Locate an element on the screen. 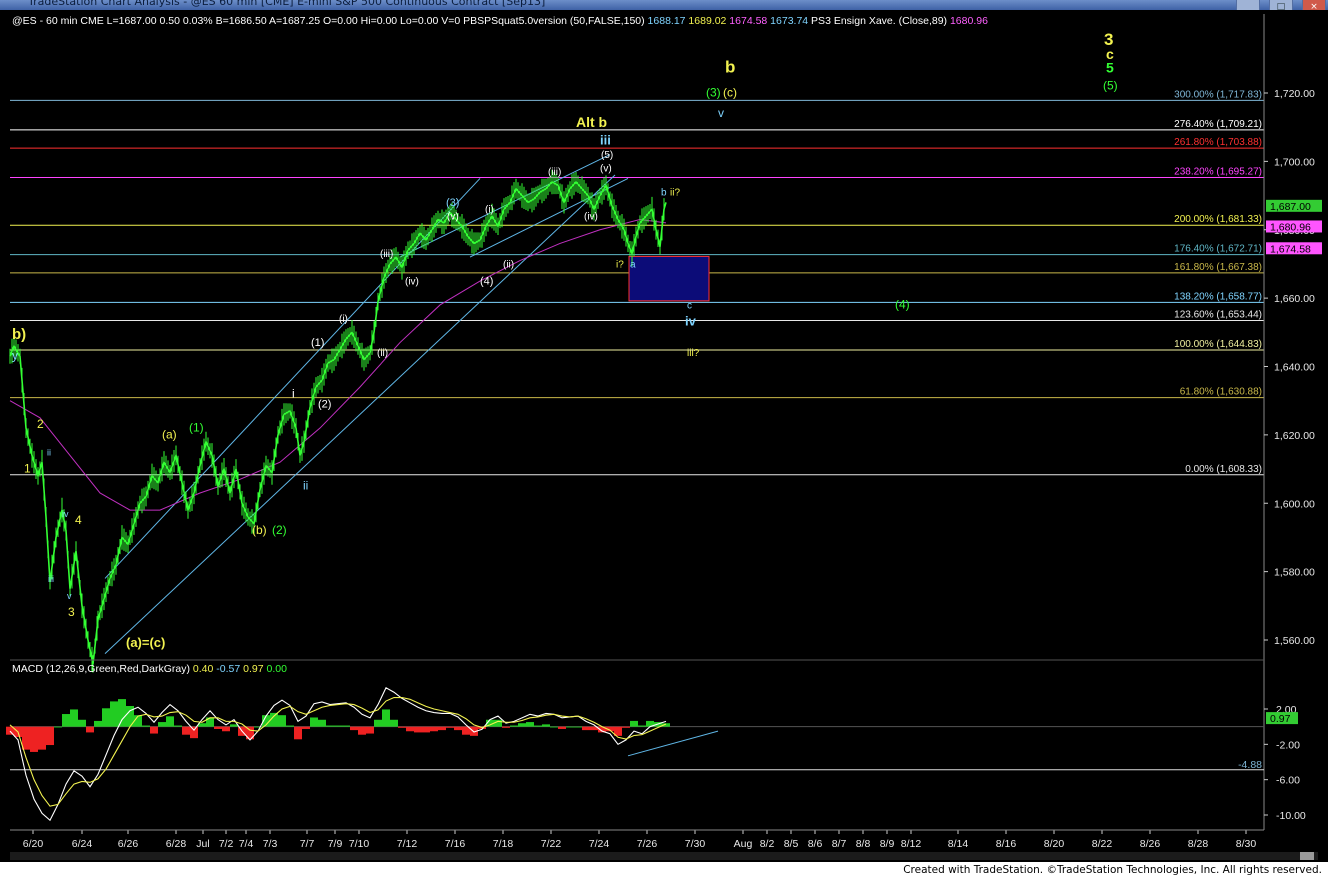 Image resolution: width=1328 pixels, height=878 pixels. header-field: 1674.58 is located at coordinates (746, 21).